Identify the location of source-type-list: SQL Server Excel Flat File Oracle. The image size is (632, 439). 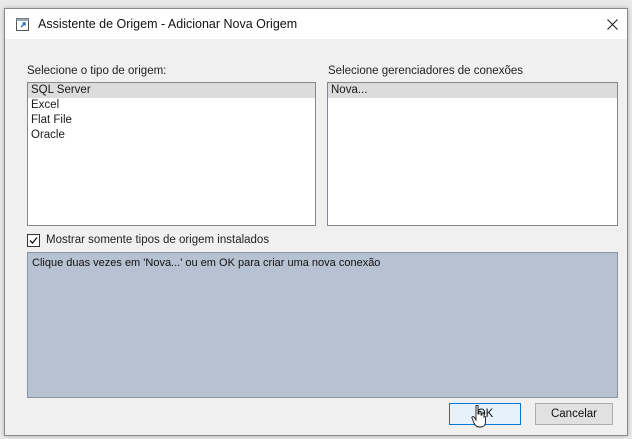
(171, 154).